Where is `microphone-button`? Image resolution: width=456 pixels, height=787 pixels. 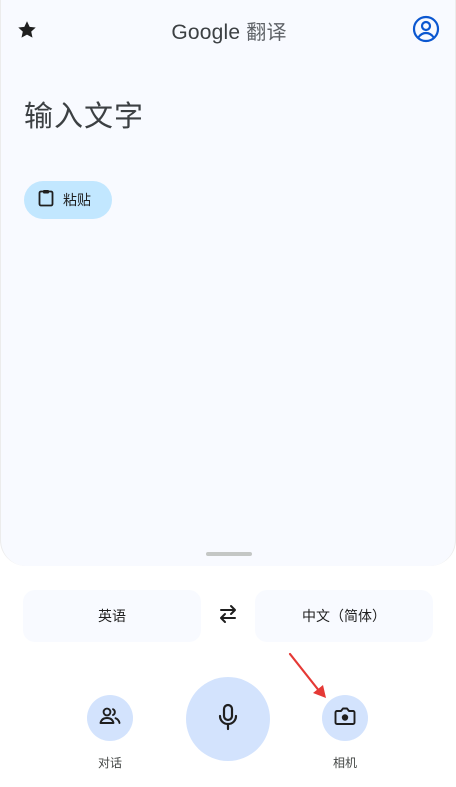
microphone-button is located at coordinates (228, 719).